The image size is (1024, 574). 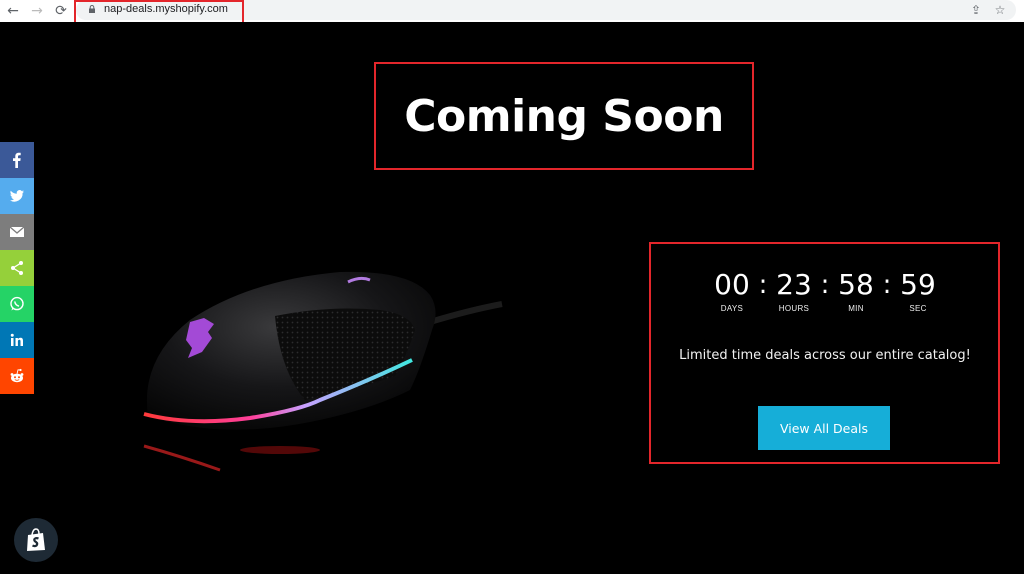 What do you see at coordinates (13, 11) in the screenshot?
I see `back-icon: ←` at bounding box center [13, 11].